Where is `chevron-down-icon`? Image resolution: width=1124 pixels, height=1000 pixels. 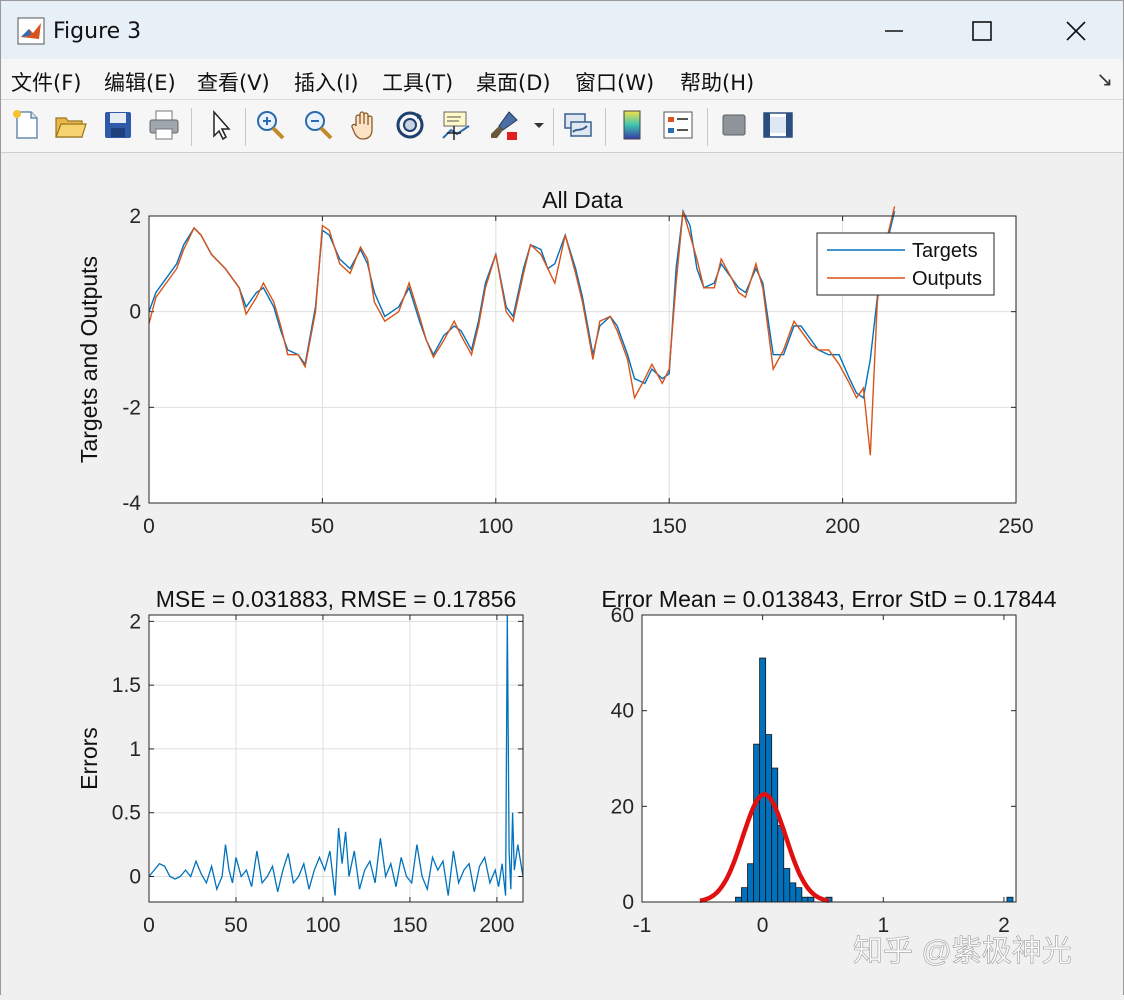 chevron-down-icon is located at coordinates (539, 125).